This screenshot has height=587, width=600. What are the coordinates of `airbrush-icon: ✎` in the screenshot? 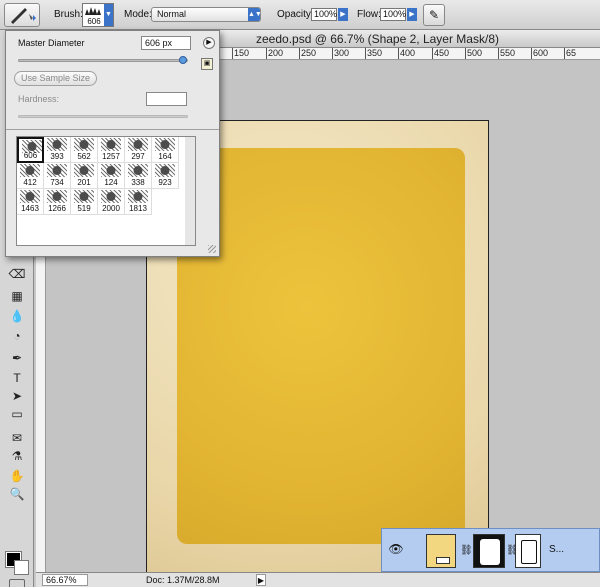 It's located at (434, 15).